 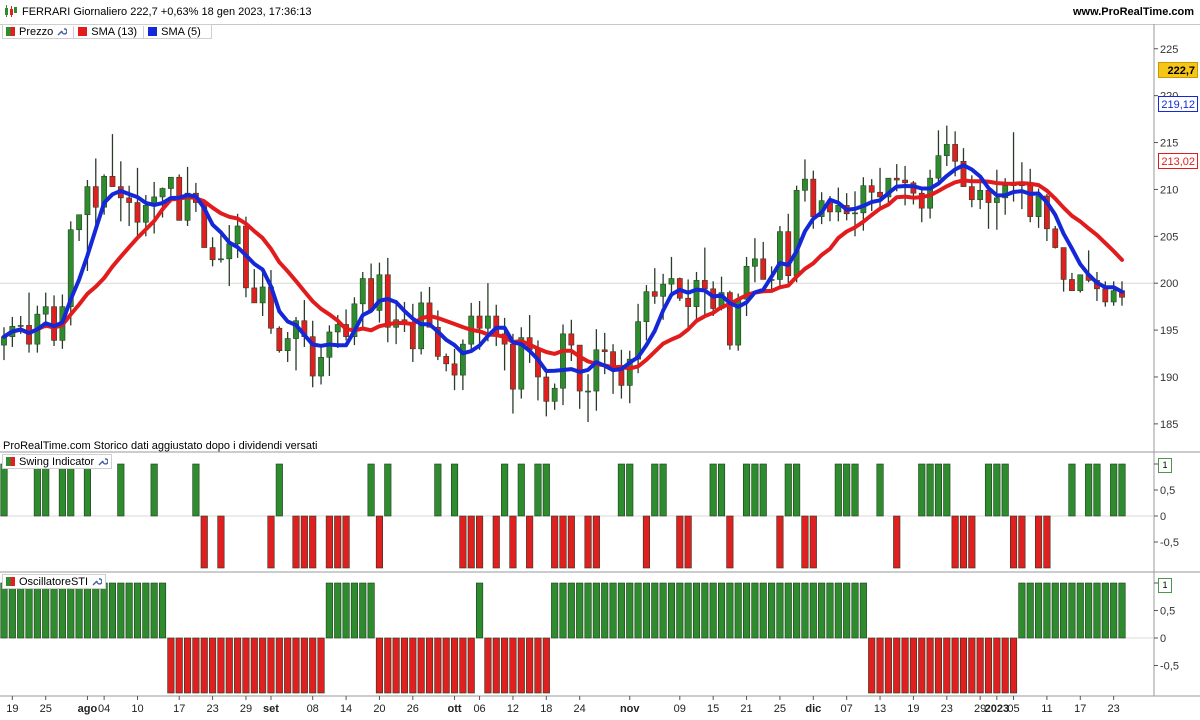 I want to click on swing-y-tick-label: -0,5, so click(x=1169, y=543).